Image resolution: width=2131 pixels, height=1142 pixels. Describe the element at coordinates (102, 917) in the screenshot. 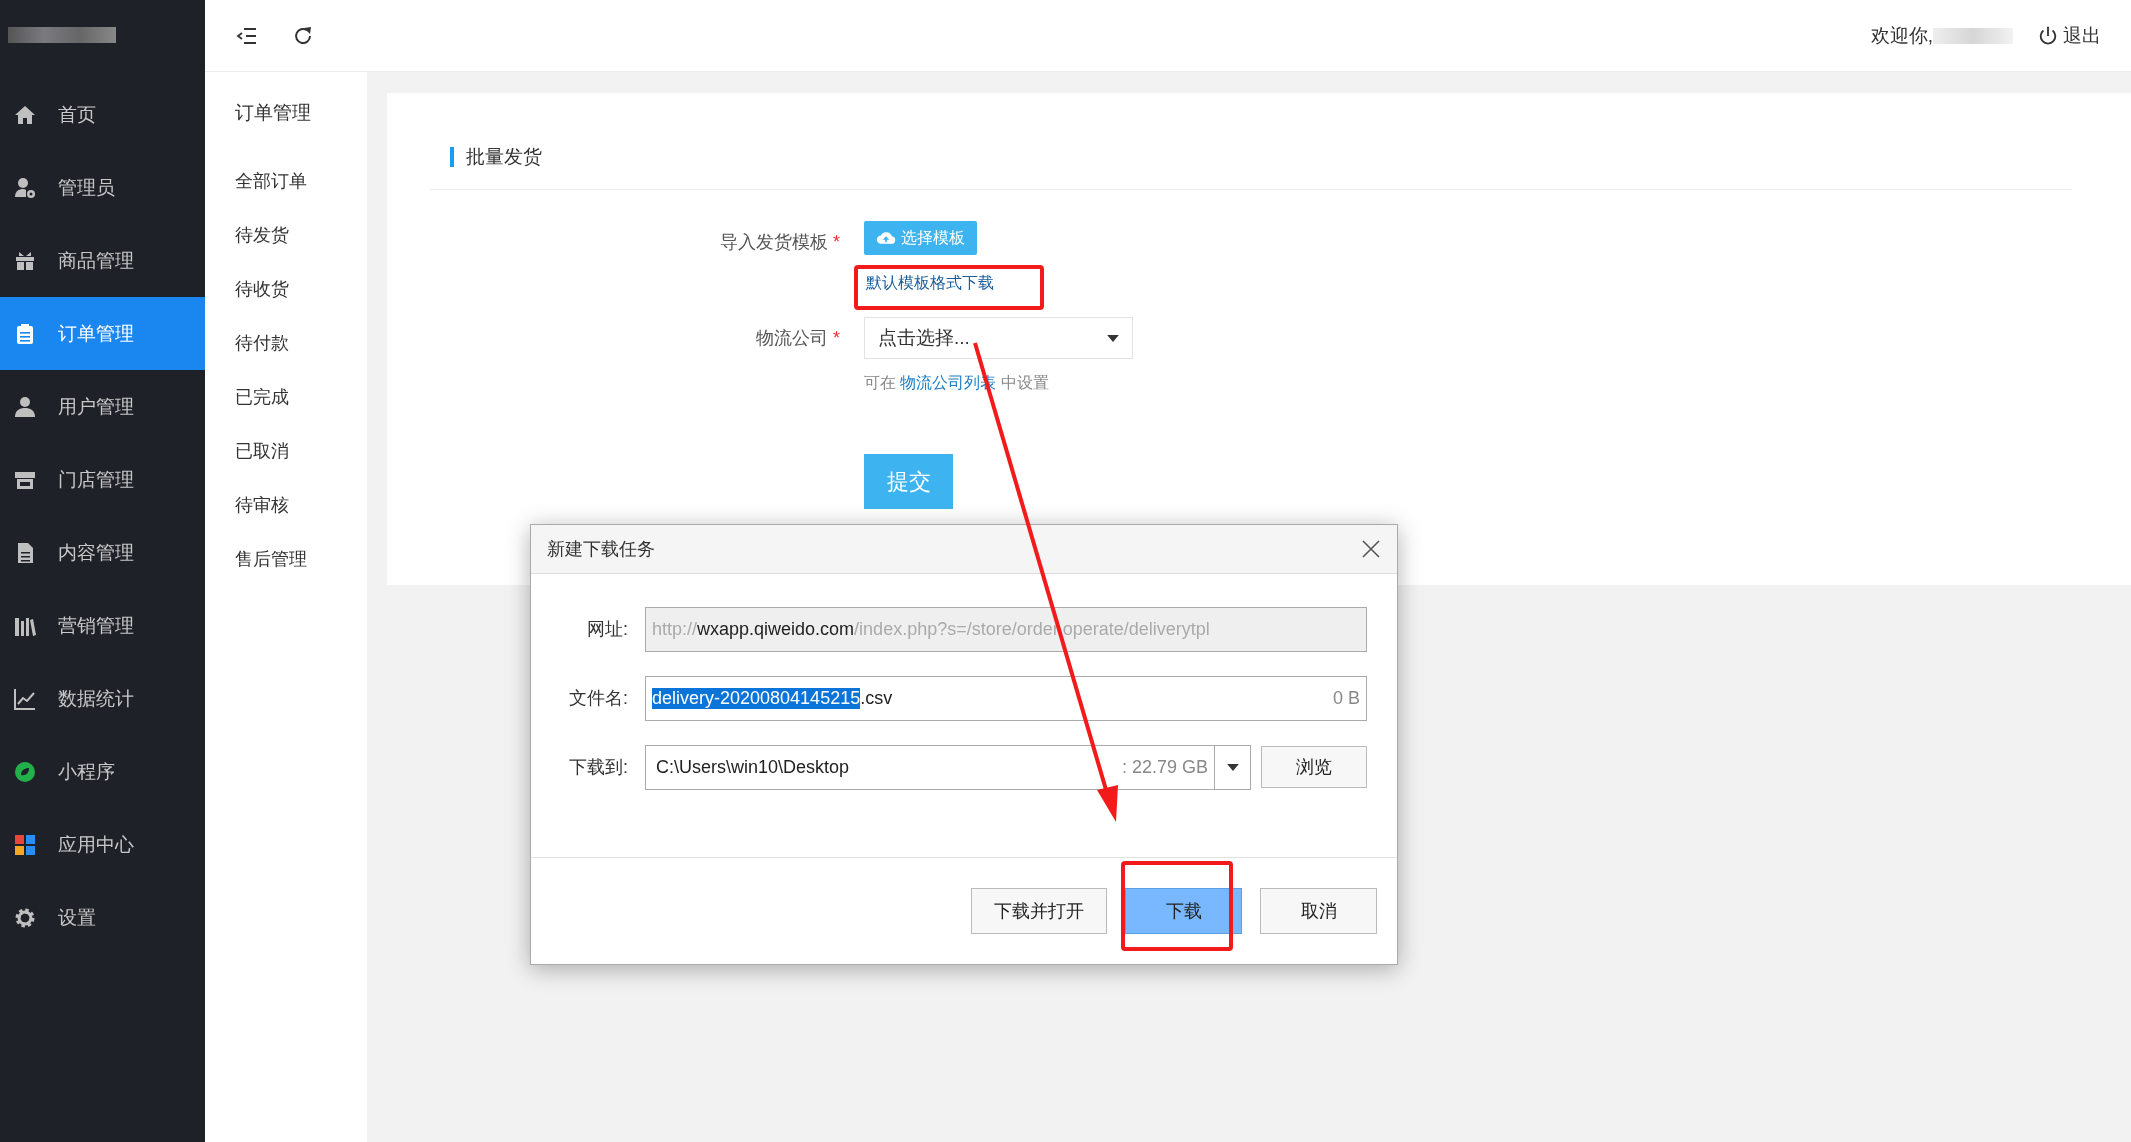

I see `sidebar-item: 设置` at that location.